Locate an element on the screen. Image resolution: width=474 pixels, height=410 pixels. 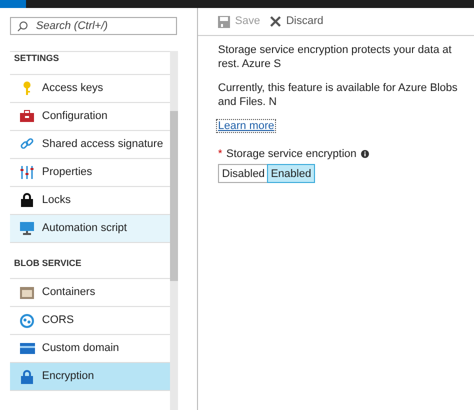
description-text: Storage service encryption protects your data at rest. Azure S is located at coordinates (335, 57).